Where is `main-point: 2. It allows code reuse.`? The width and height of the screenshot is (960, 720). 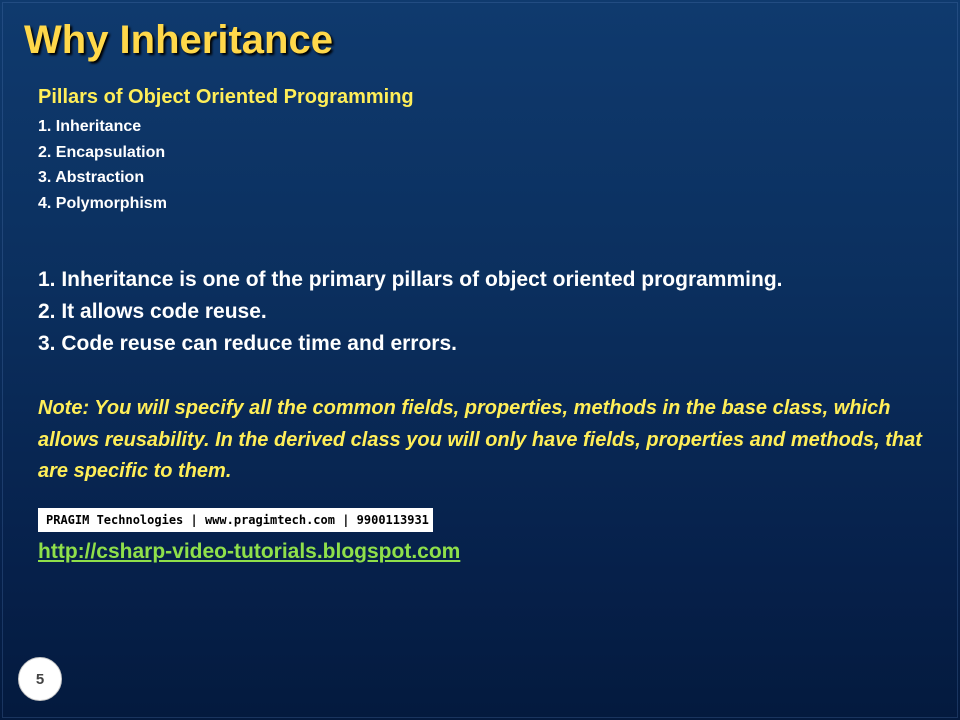 main-point: 2. It allows code reuse. is located at coordinates (152, 311).